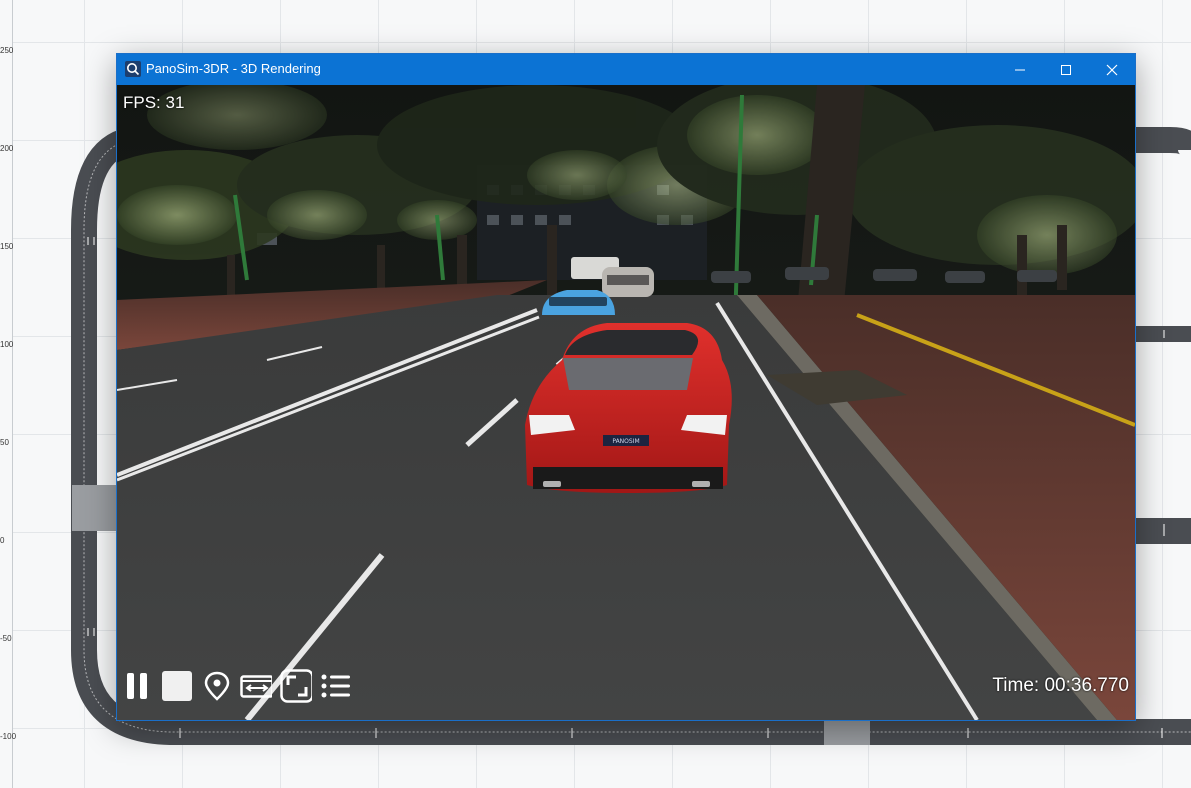 This screenshot has width=1191, height=788. I want to click on list-icon, so click(335, 686).